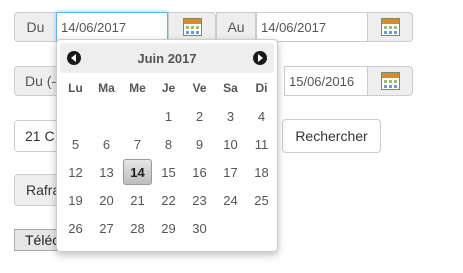 Image resolution: width=463 pixels, height=273 pixels. What do you see at coordinates (106, 172) in the screenshot?
I see `day-cell: 13` at bounding box center [106, 172].